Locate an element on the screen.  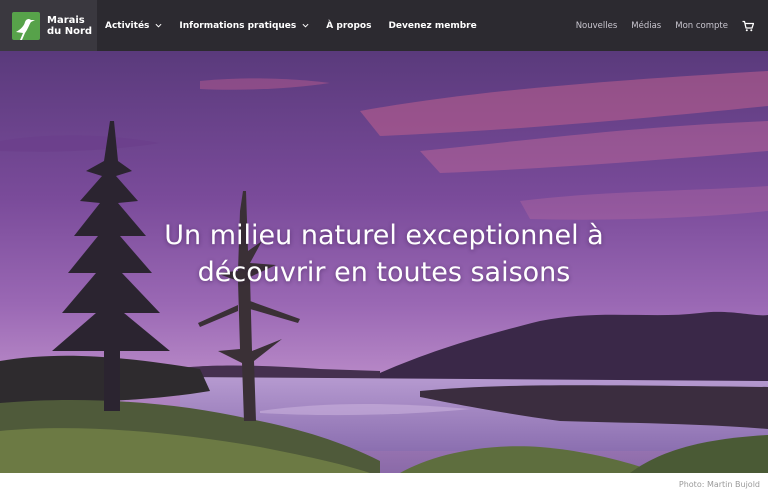
hero-headline-line-2: découvrir en toutes saisons is located at coordinates (384, 272).